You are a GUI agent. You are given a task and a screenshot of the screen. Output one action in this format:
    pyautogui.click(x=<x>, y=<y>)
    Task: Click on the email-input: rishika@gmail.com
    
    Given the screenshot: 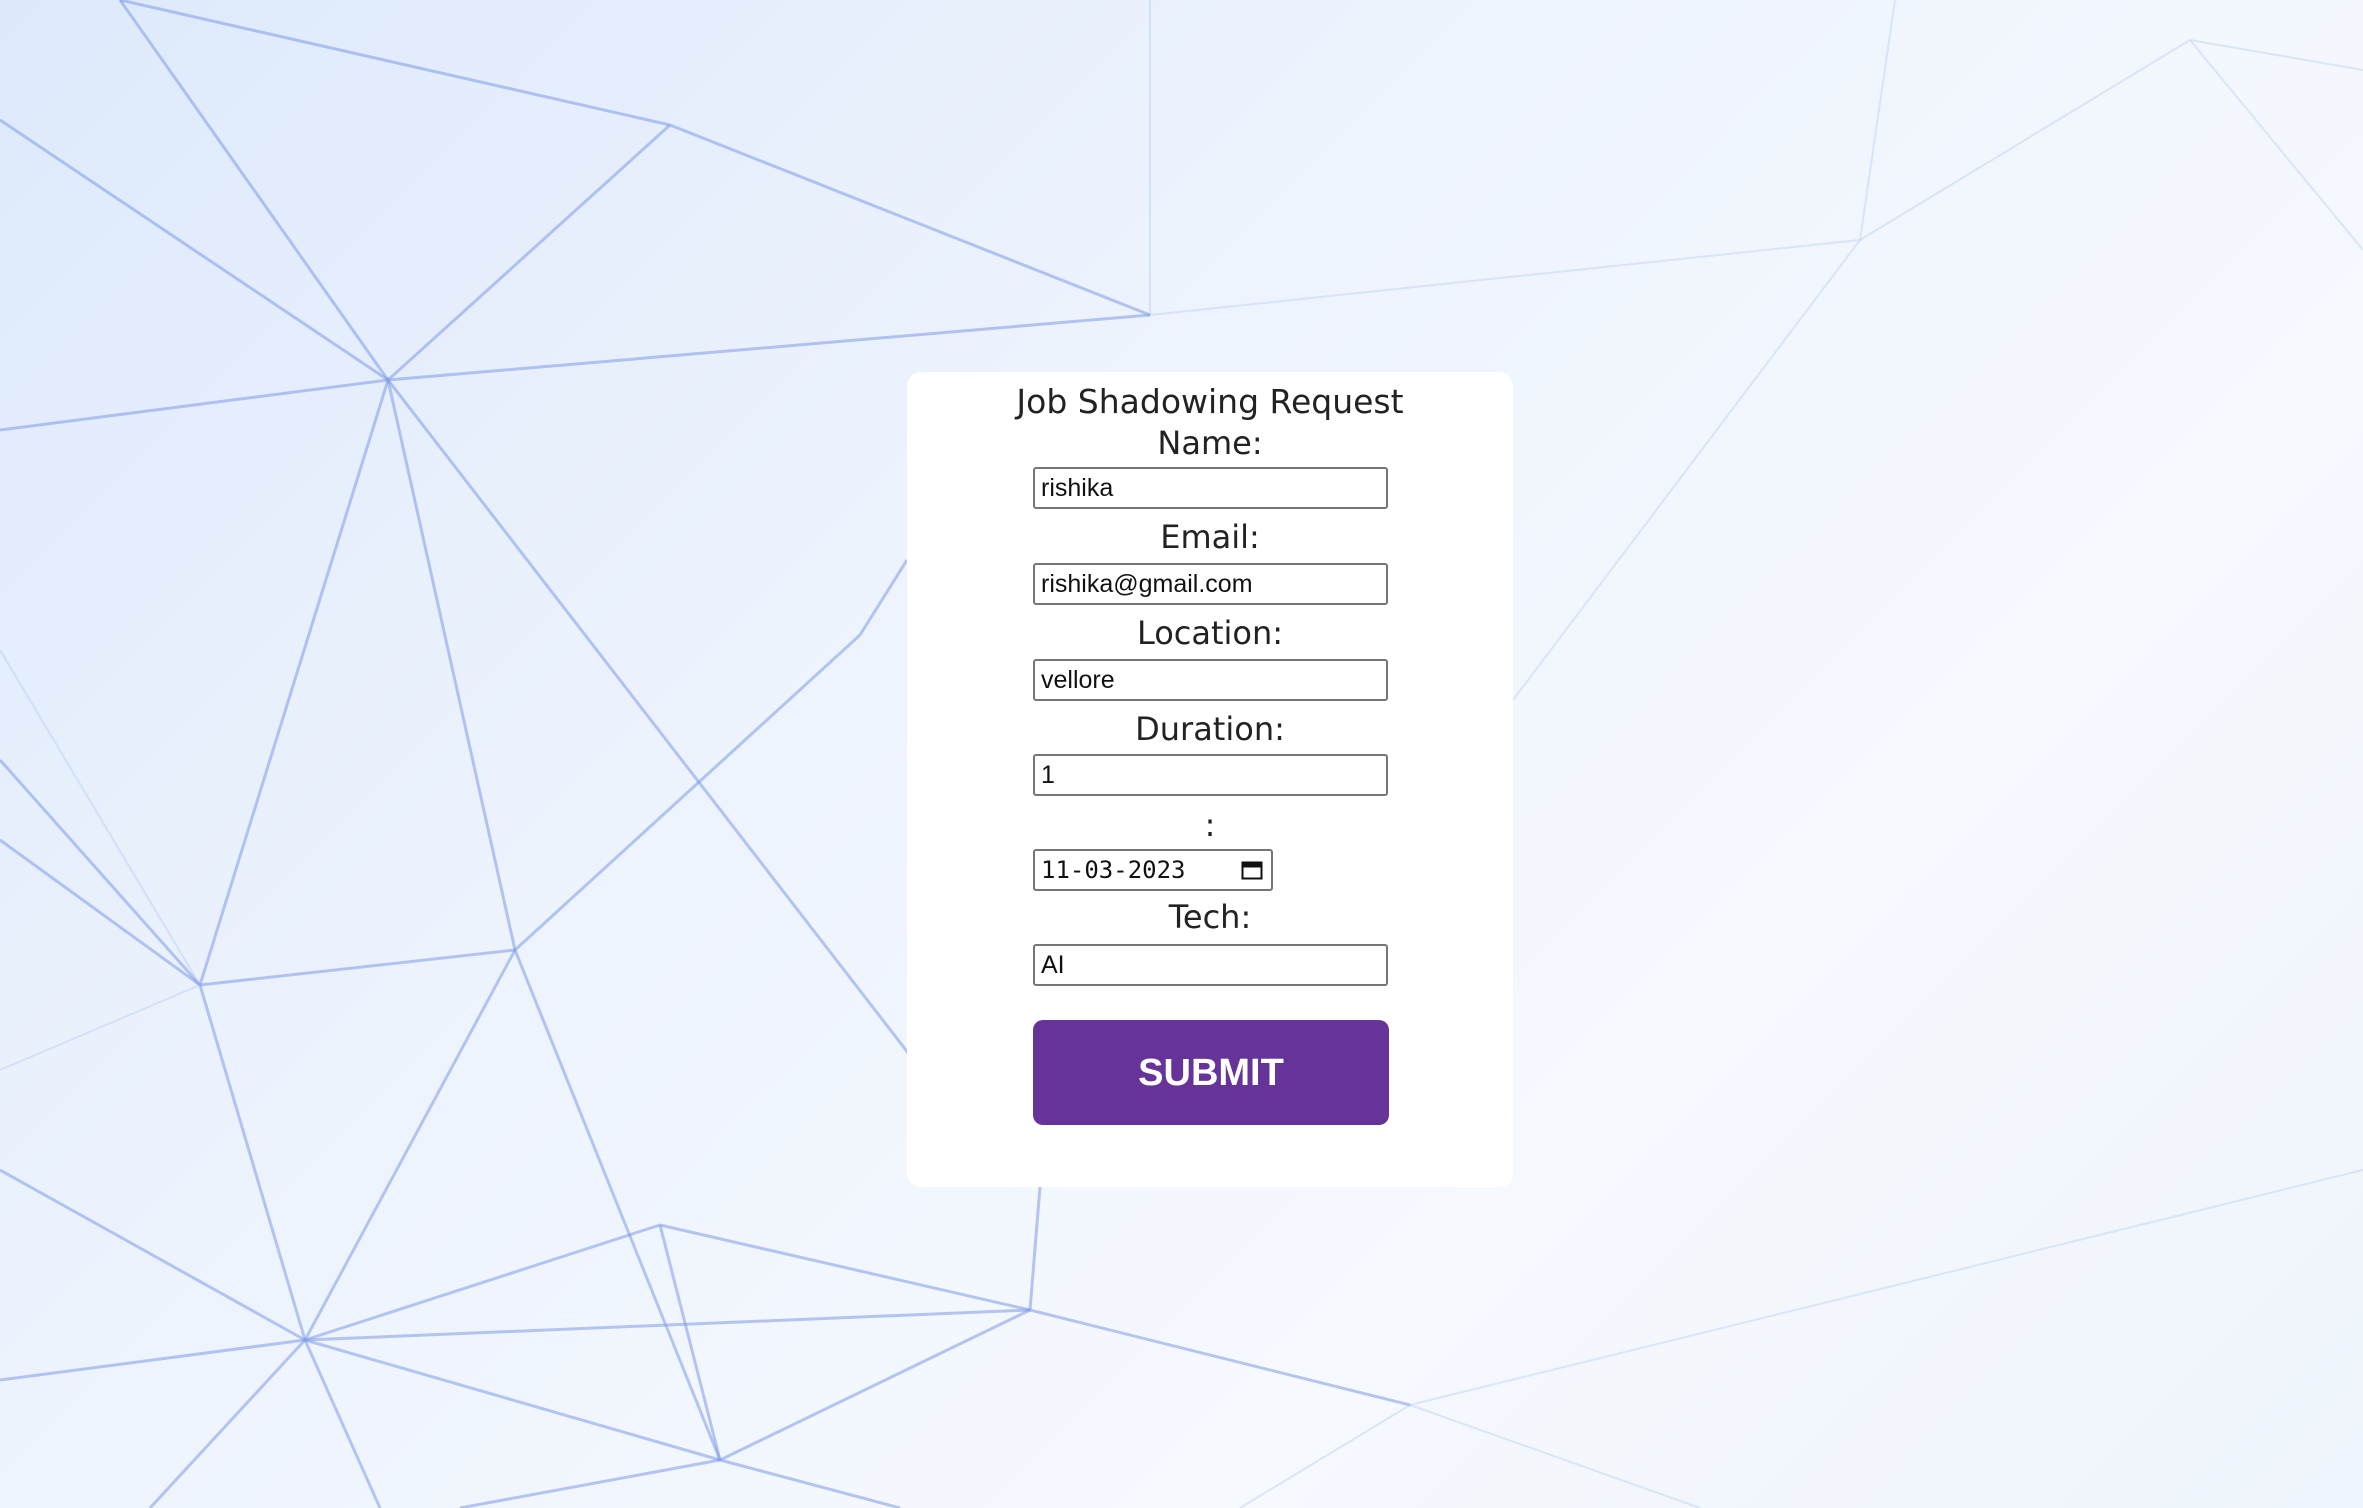 What is the action you would take?
    pyautogui.click(x=1210, y=584)
    